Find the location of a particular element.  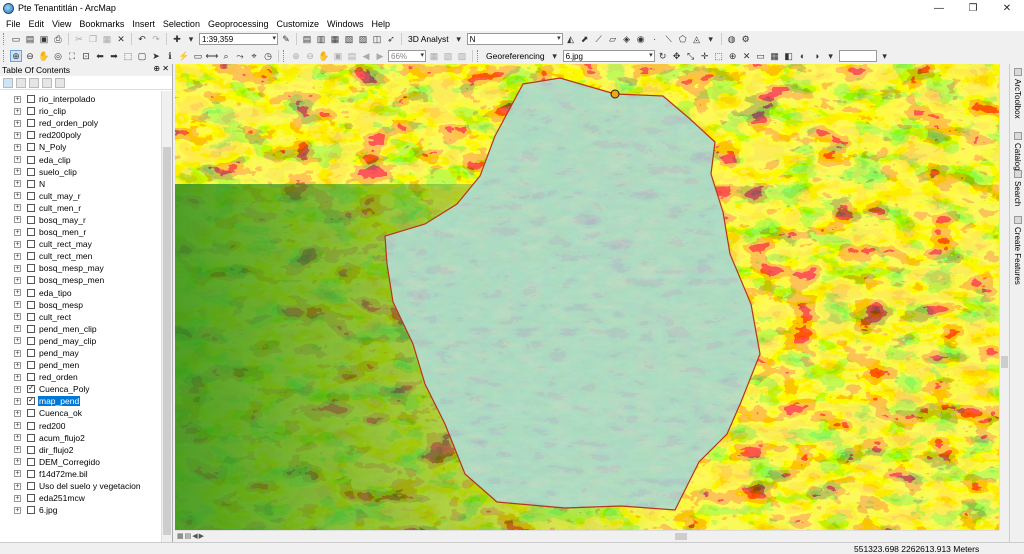

arcglobe-icon: ◉ is located at coordinates (641, 39).